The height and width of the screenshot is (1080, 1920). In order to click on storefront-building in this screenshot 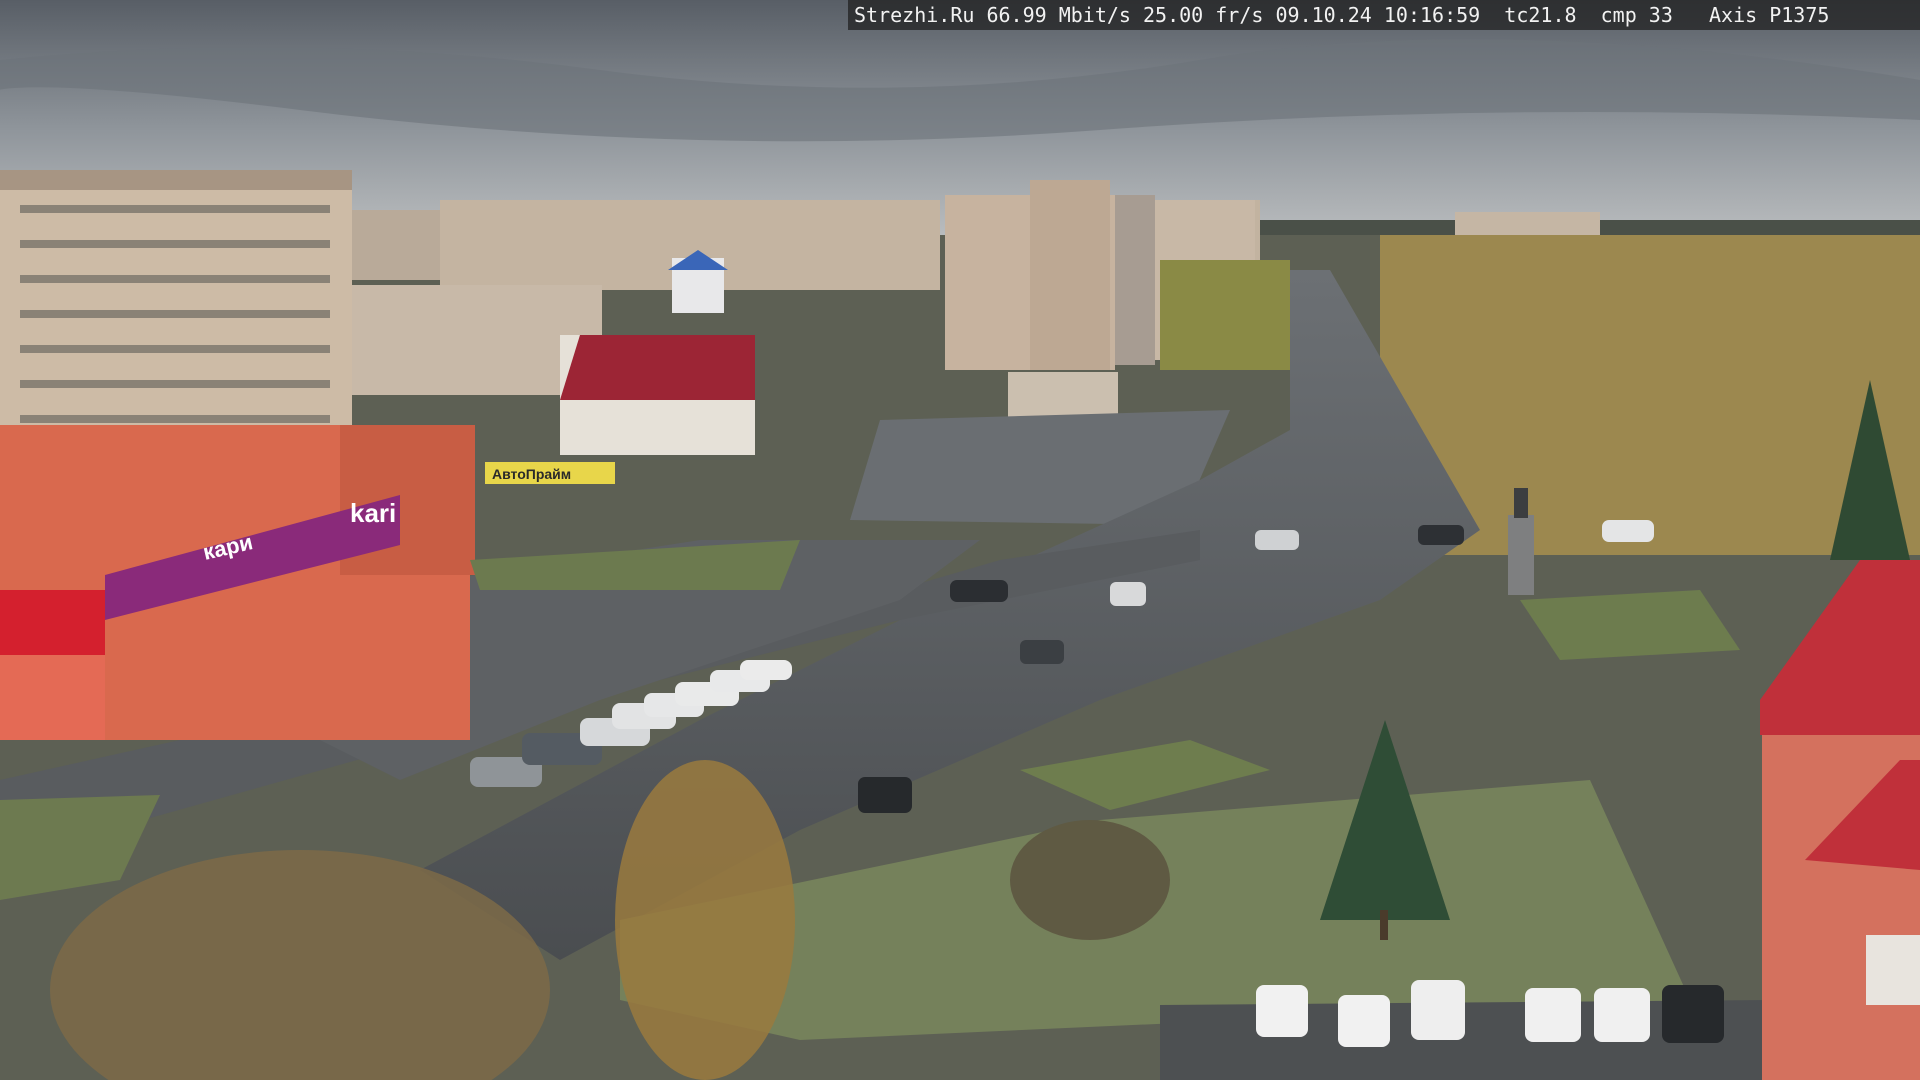, I will do `click(237, 582)`.